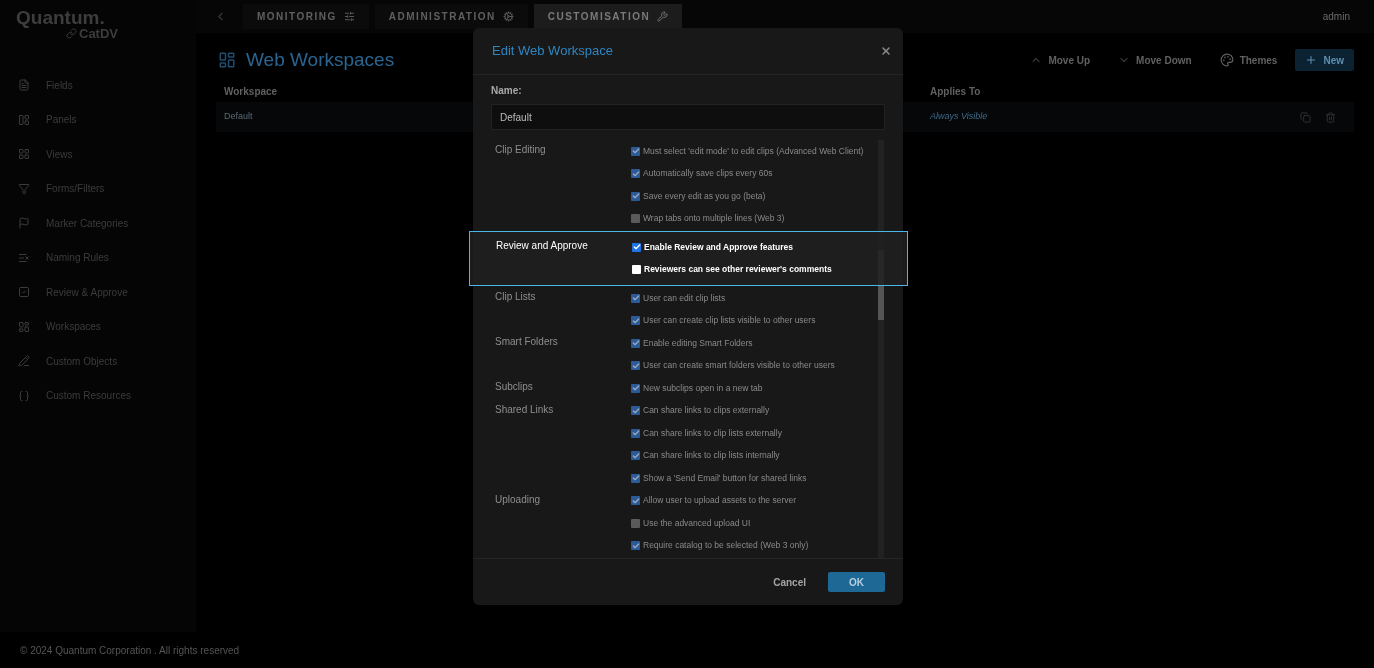 This screenshot has height=668, width=1374. I want to click on section-label: Uploading, so click(518, 499).